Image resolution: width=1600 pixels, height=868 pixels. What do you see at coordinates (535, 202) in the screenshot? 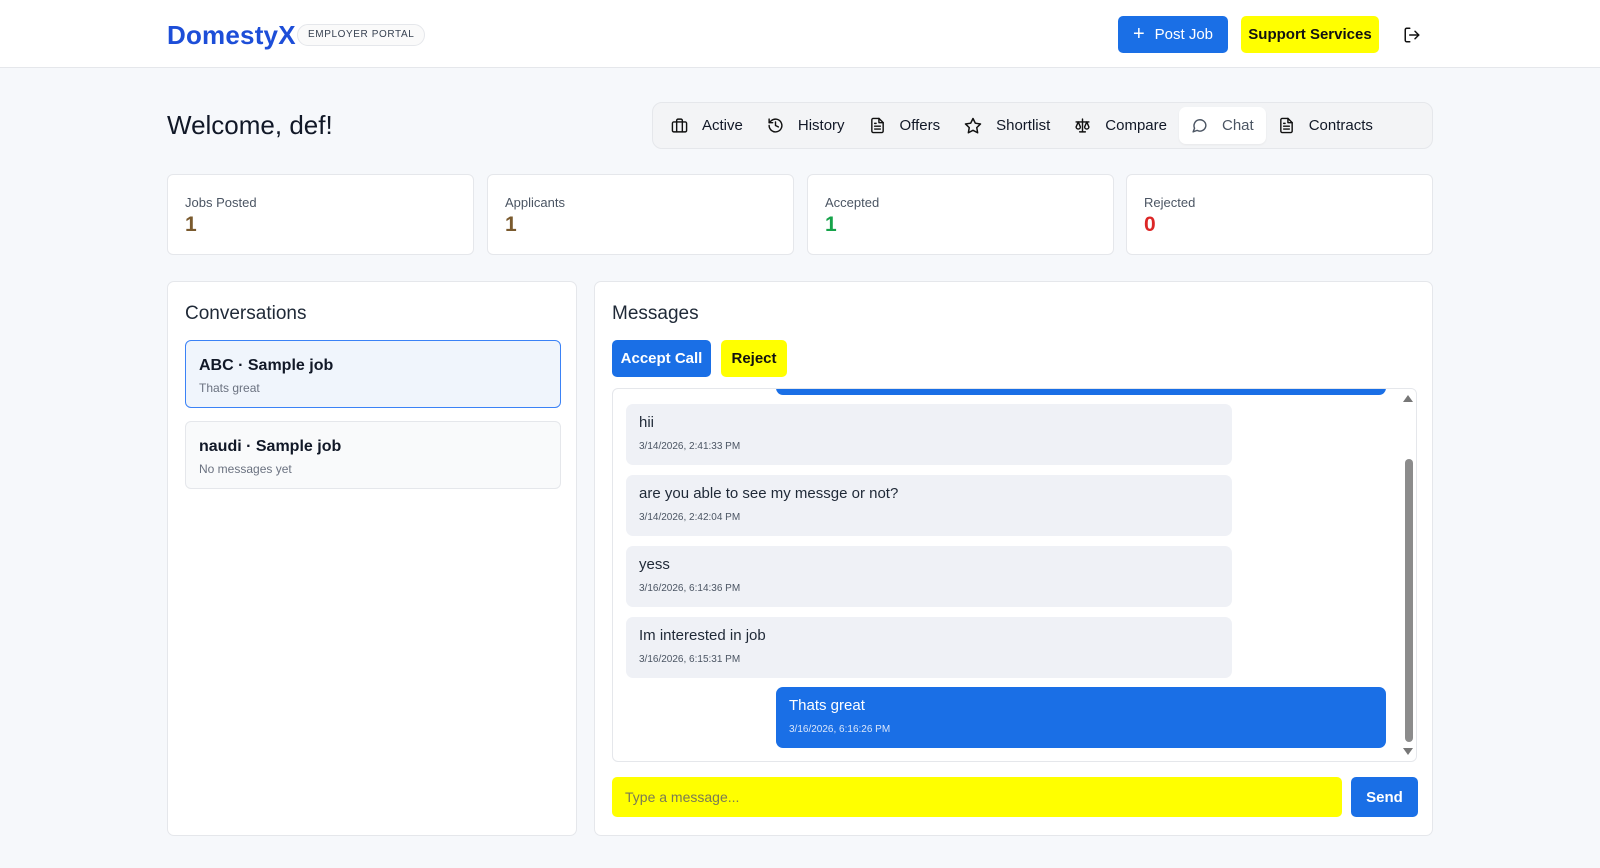
I see `stat-label: Applicants` at bounding box center [535, 202].